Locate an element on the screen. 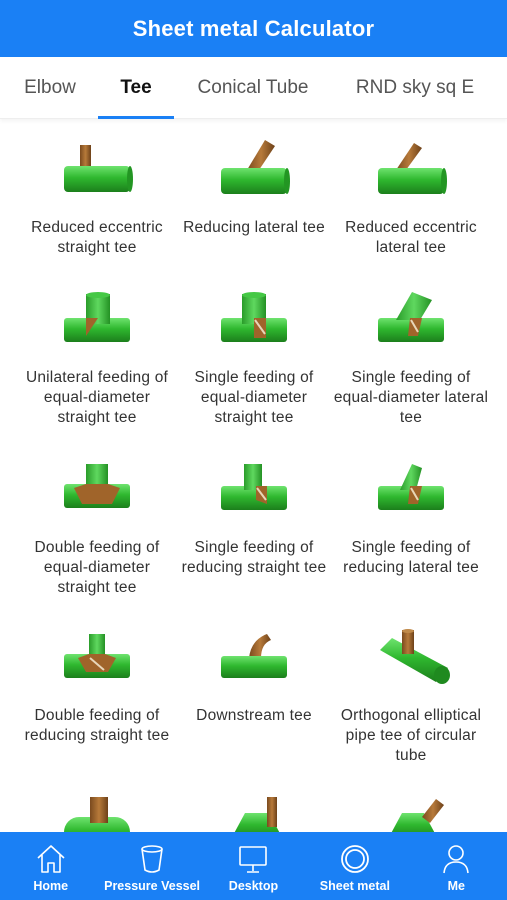  single-feeding-reducing-lateral-tee-icon is located at coordinates (411, 487).